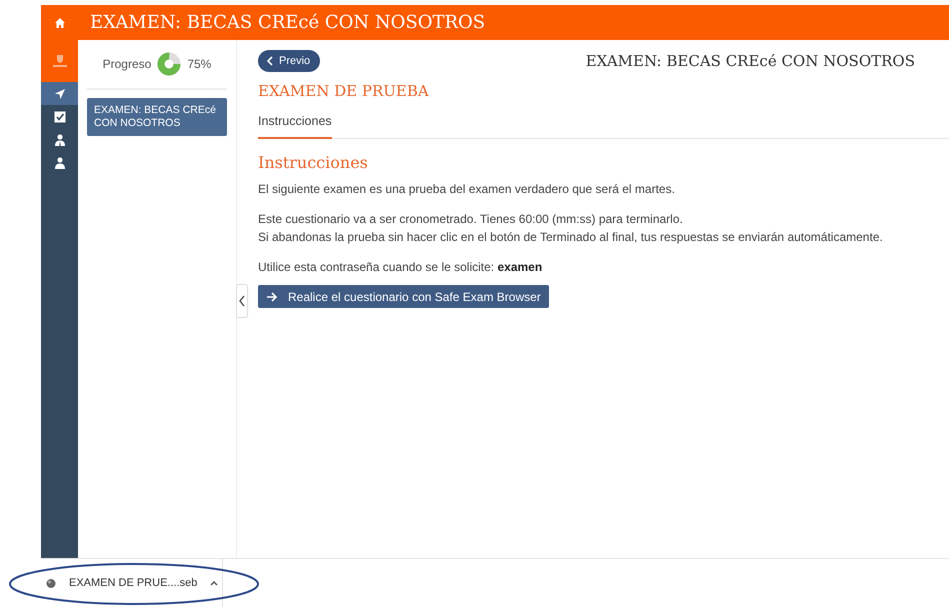 The image size is (949, 609). Describe the element at coordinates (169, 64) in the screenshot. I see `progress-donut` at that location.